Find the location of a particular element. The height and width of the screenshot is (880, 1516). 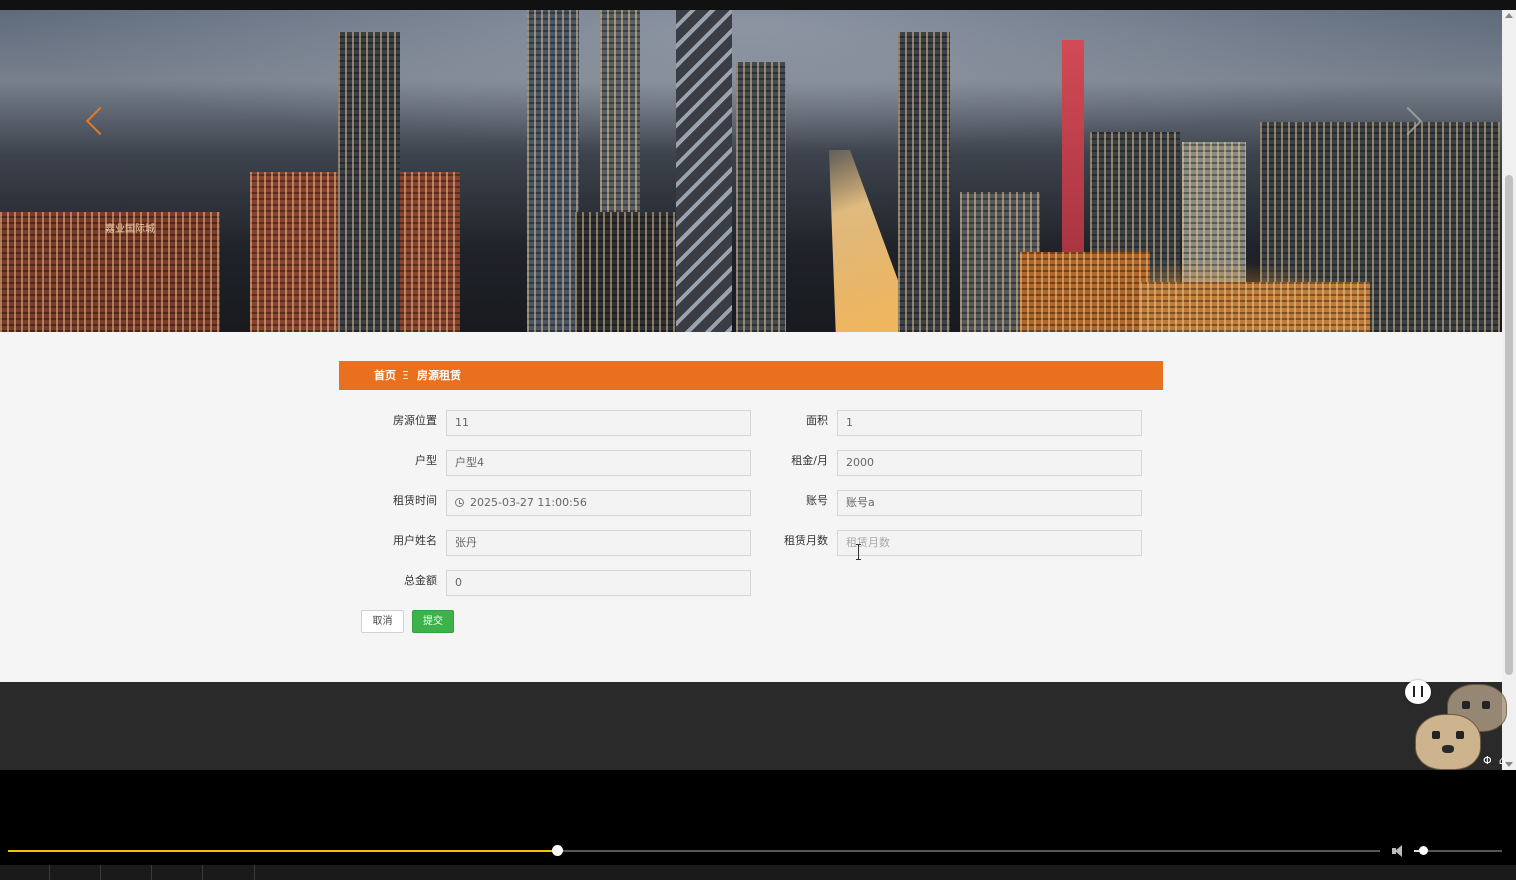

mascot-widget: Φ ⌂ is located at coordinates (1460, 726).